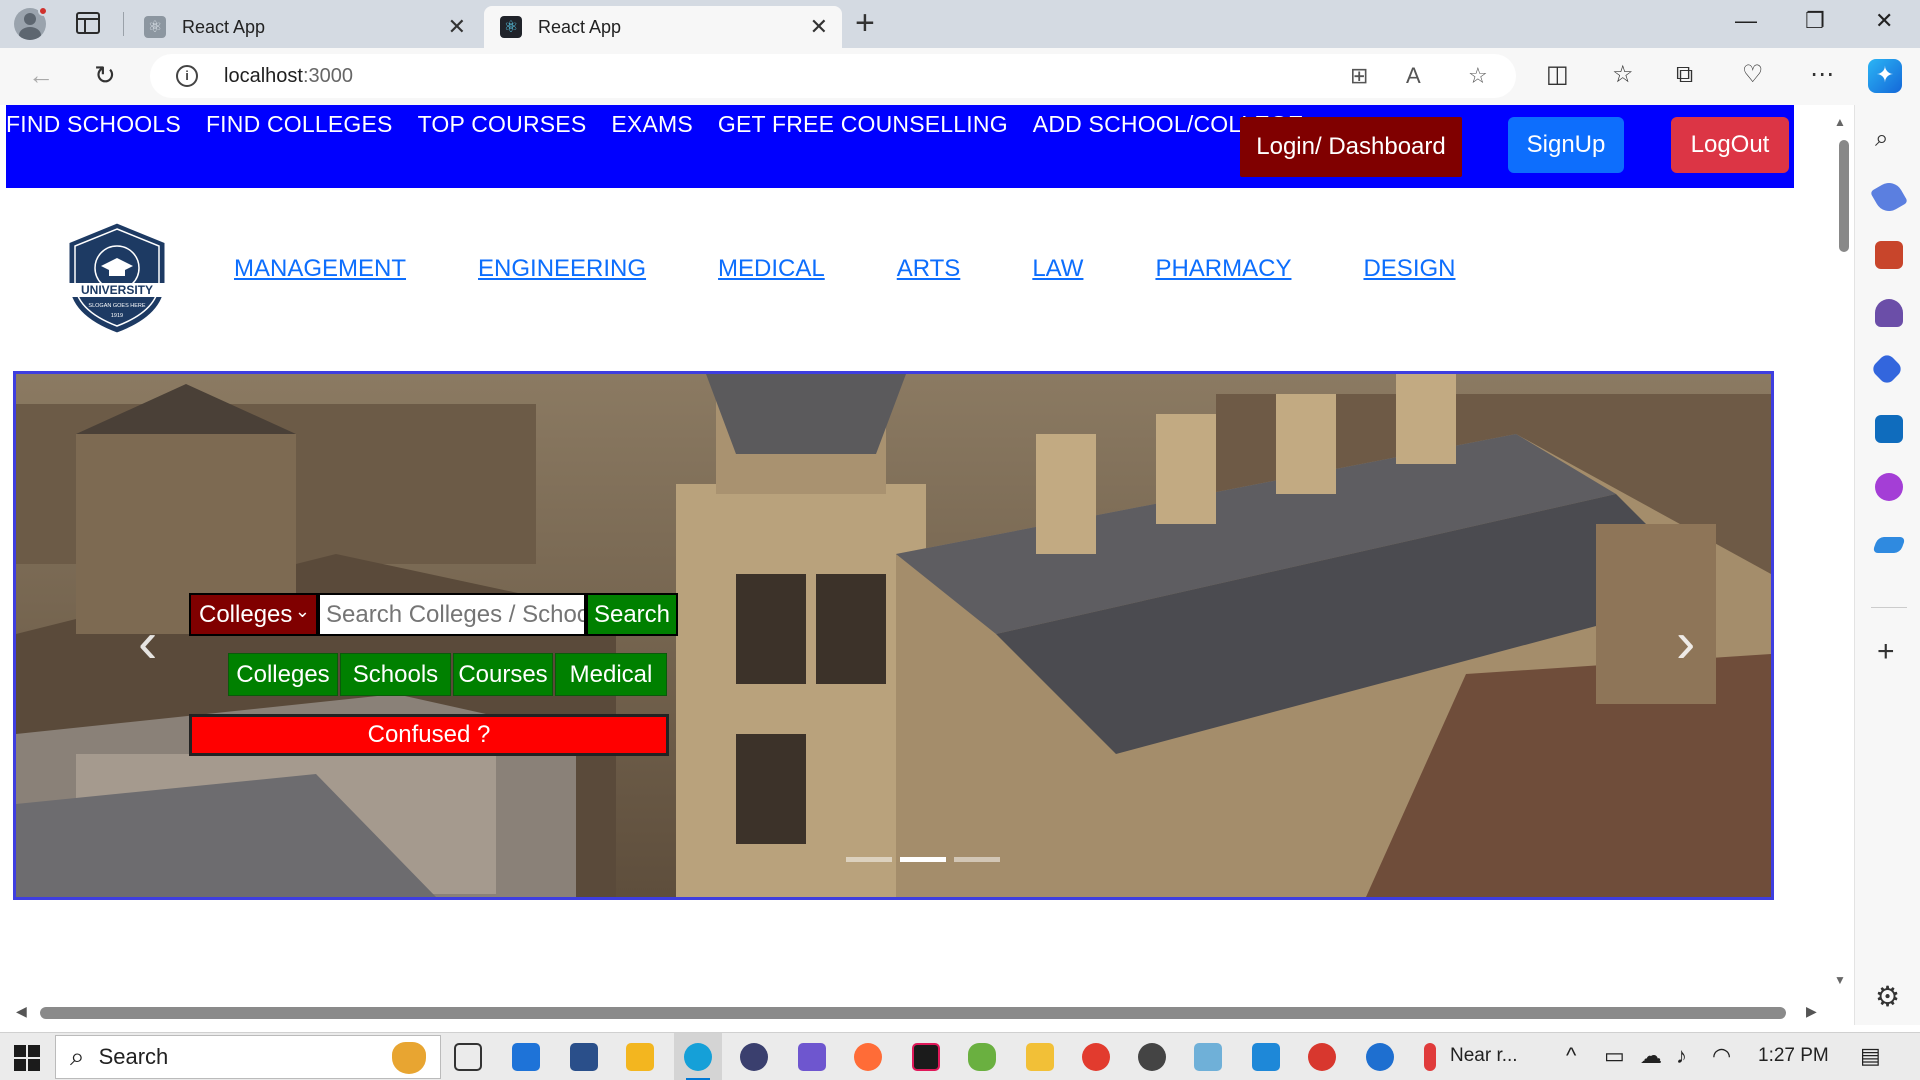 This screenshot has height=1080, width=1920. What do you see at coordinates (1322, 1057) in the screenshot?
I see `chrome-profile-icon` at bounding box center [1322, 1057].